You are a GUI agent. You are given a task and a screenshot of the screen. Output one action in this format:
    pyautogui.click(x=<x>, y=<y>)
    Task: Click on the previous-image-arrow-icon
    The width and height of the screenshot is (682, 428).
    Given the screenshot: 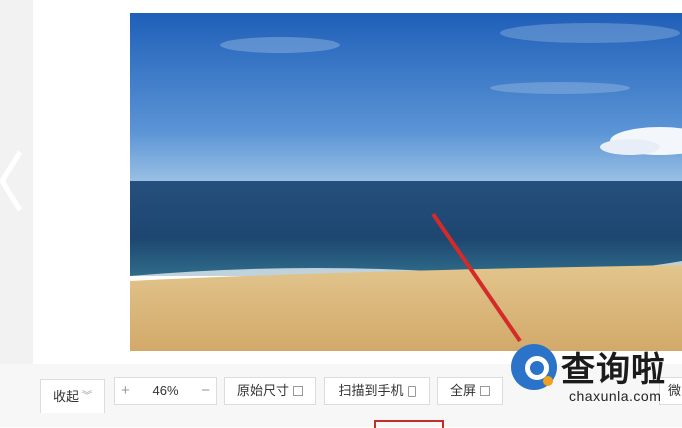 What is the action you would take?
    pyautogui.click(x=13, y=181)
    